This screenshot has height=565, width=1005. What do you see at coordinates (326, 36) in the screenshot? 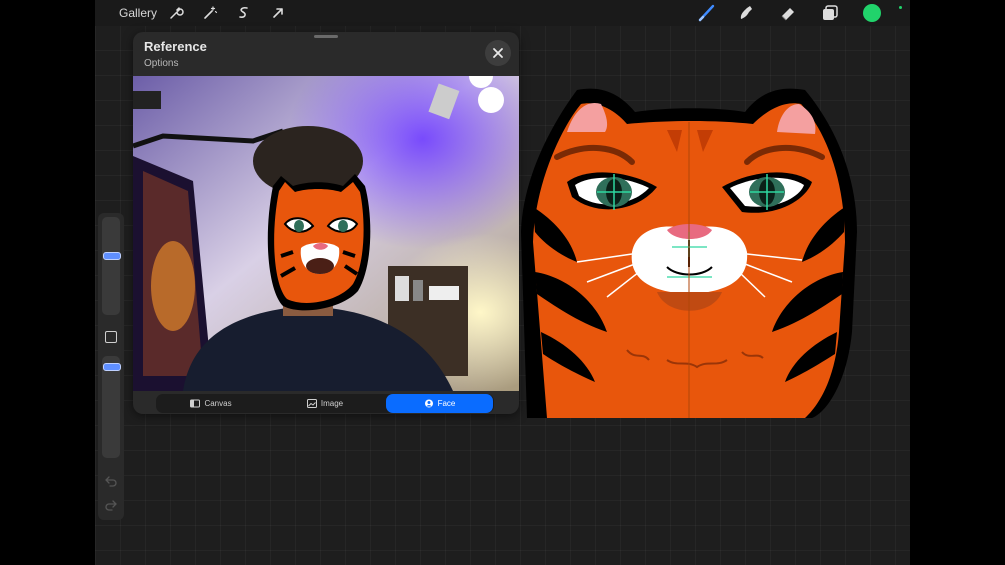
I see `panel-grabber` at bounding box center [326, 36].